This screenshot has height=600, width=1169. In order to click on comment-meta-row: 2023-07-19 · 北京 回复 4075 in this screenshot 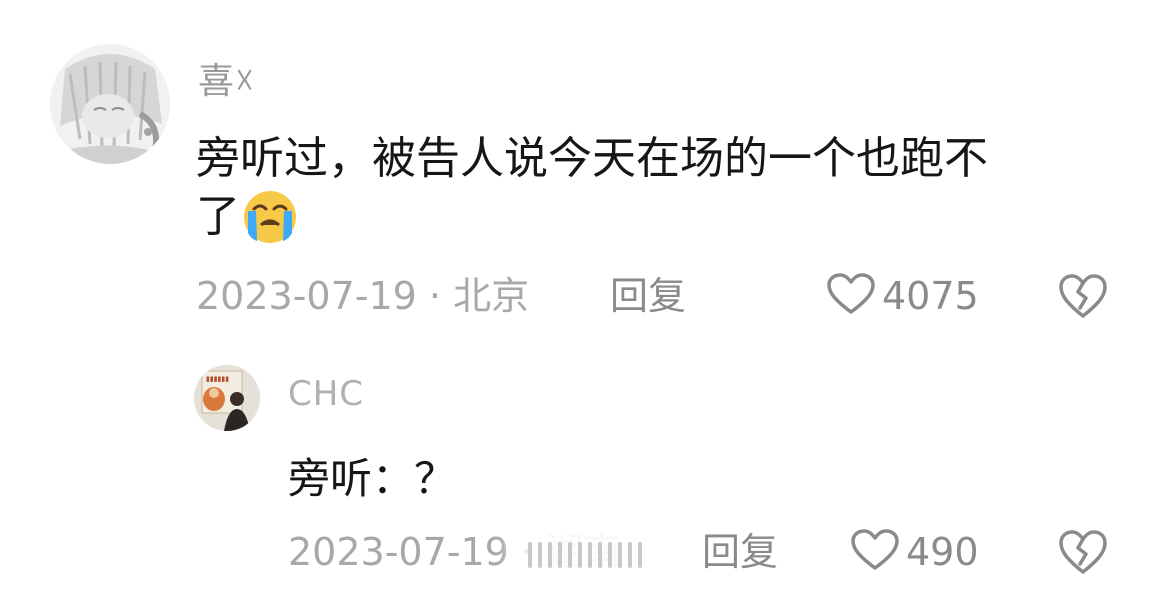, I will do `click(661, 297)`.